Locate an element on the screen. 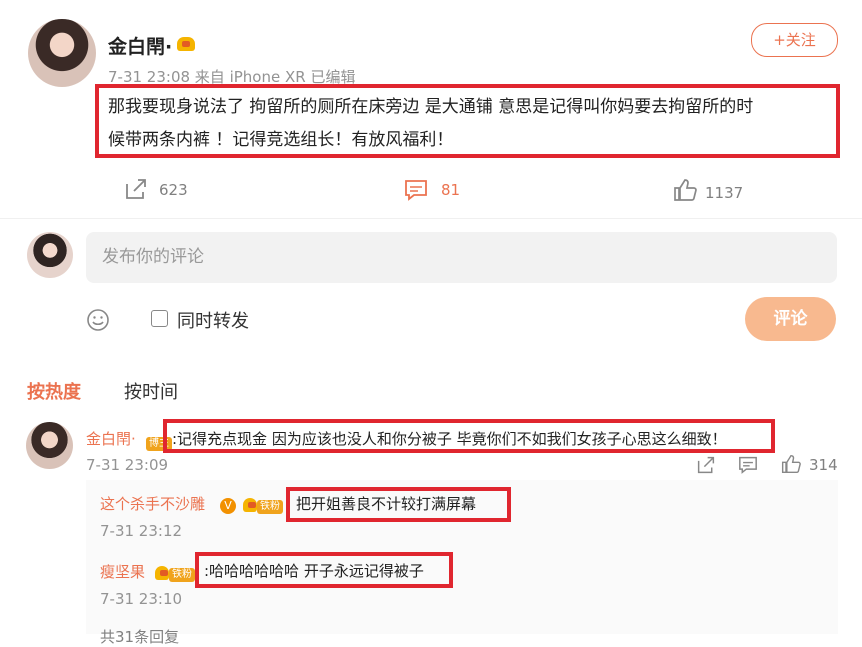  more-replies-link: 共31条回复 is located at coordinates (139, 636).